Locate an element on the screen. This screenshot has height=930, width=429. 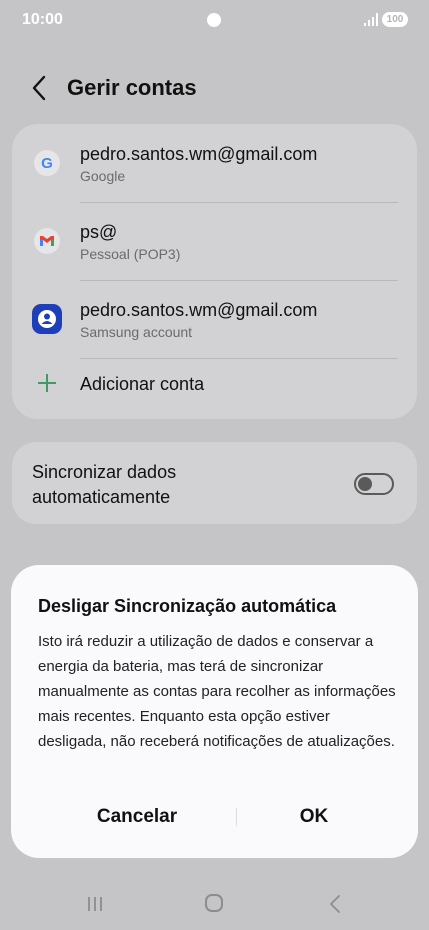
back-button is located at coordinates (40, 88).